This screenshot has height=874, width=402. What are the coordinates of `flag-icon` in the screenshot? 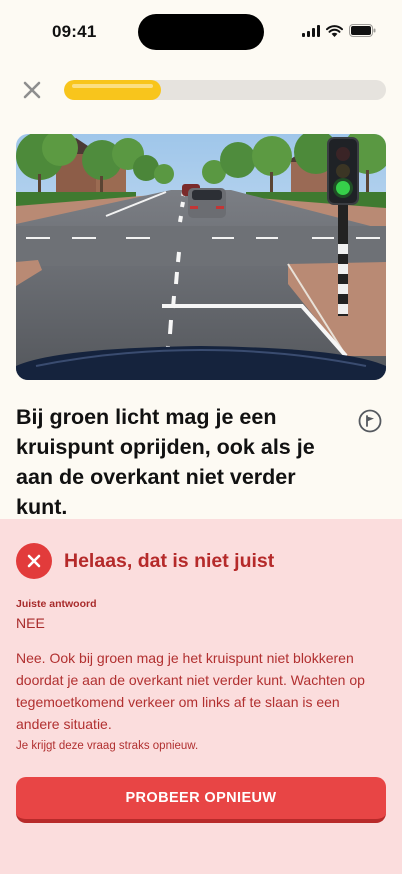 It's located at (370, 421).